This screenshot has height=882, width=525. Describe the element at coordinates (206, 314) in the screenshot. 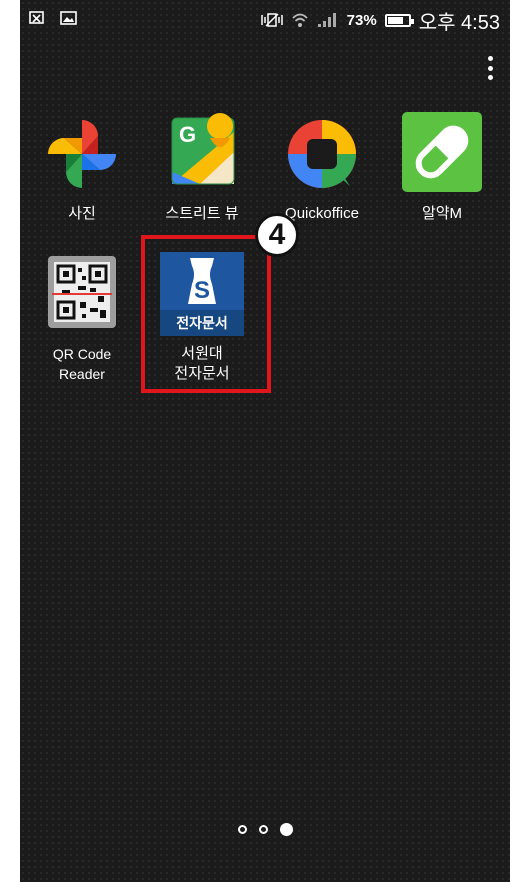

I see `highlight-box` at that location.